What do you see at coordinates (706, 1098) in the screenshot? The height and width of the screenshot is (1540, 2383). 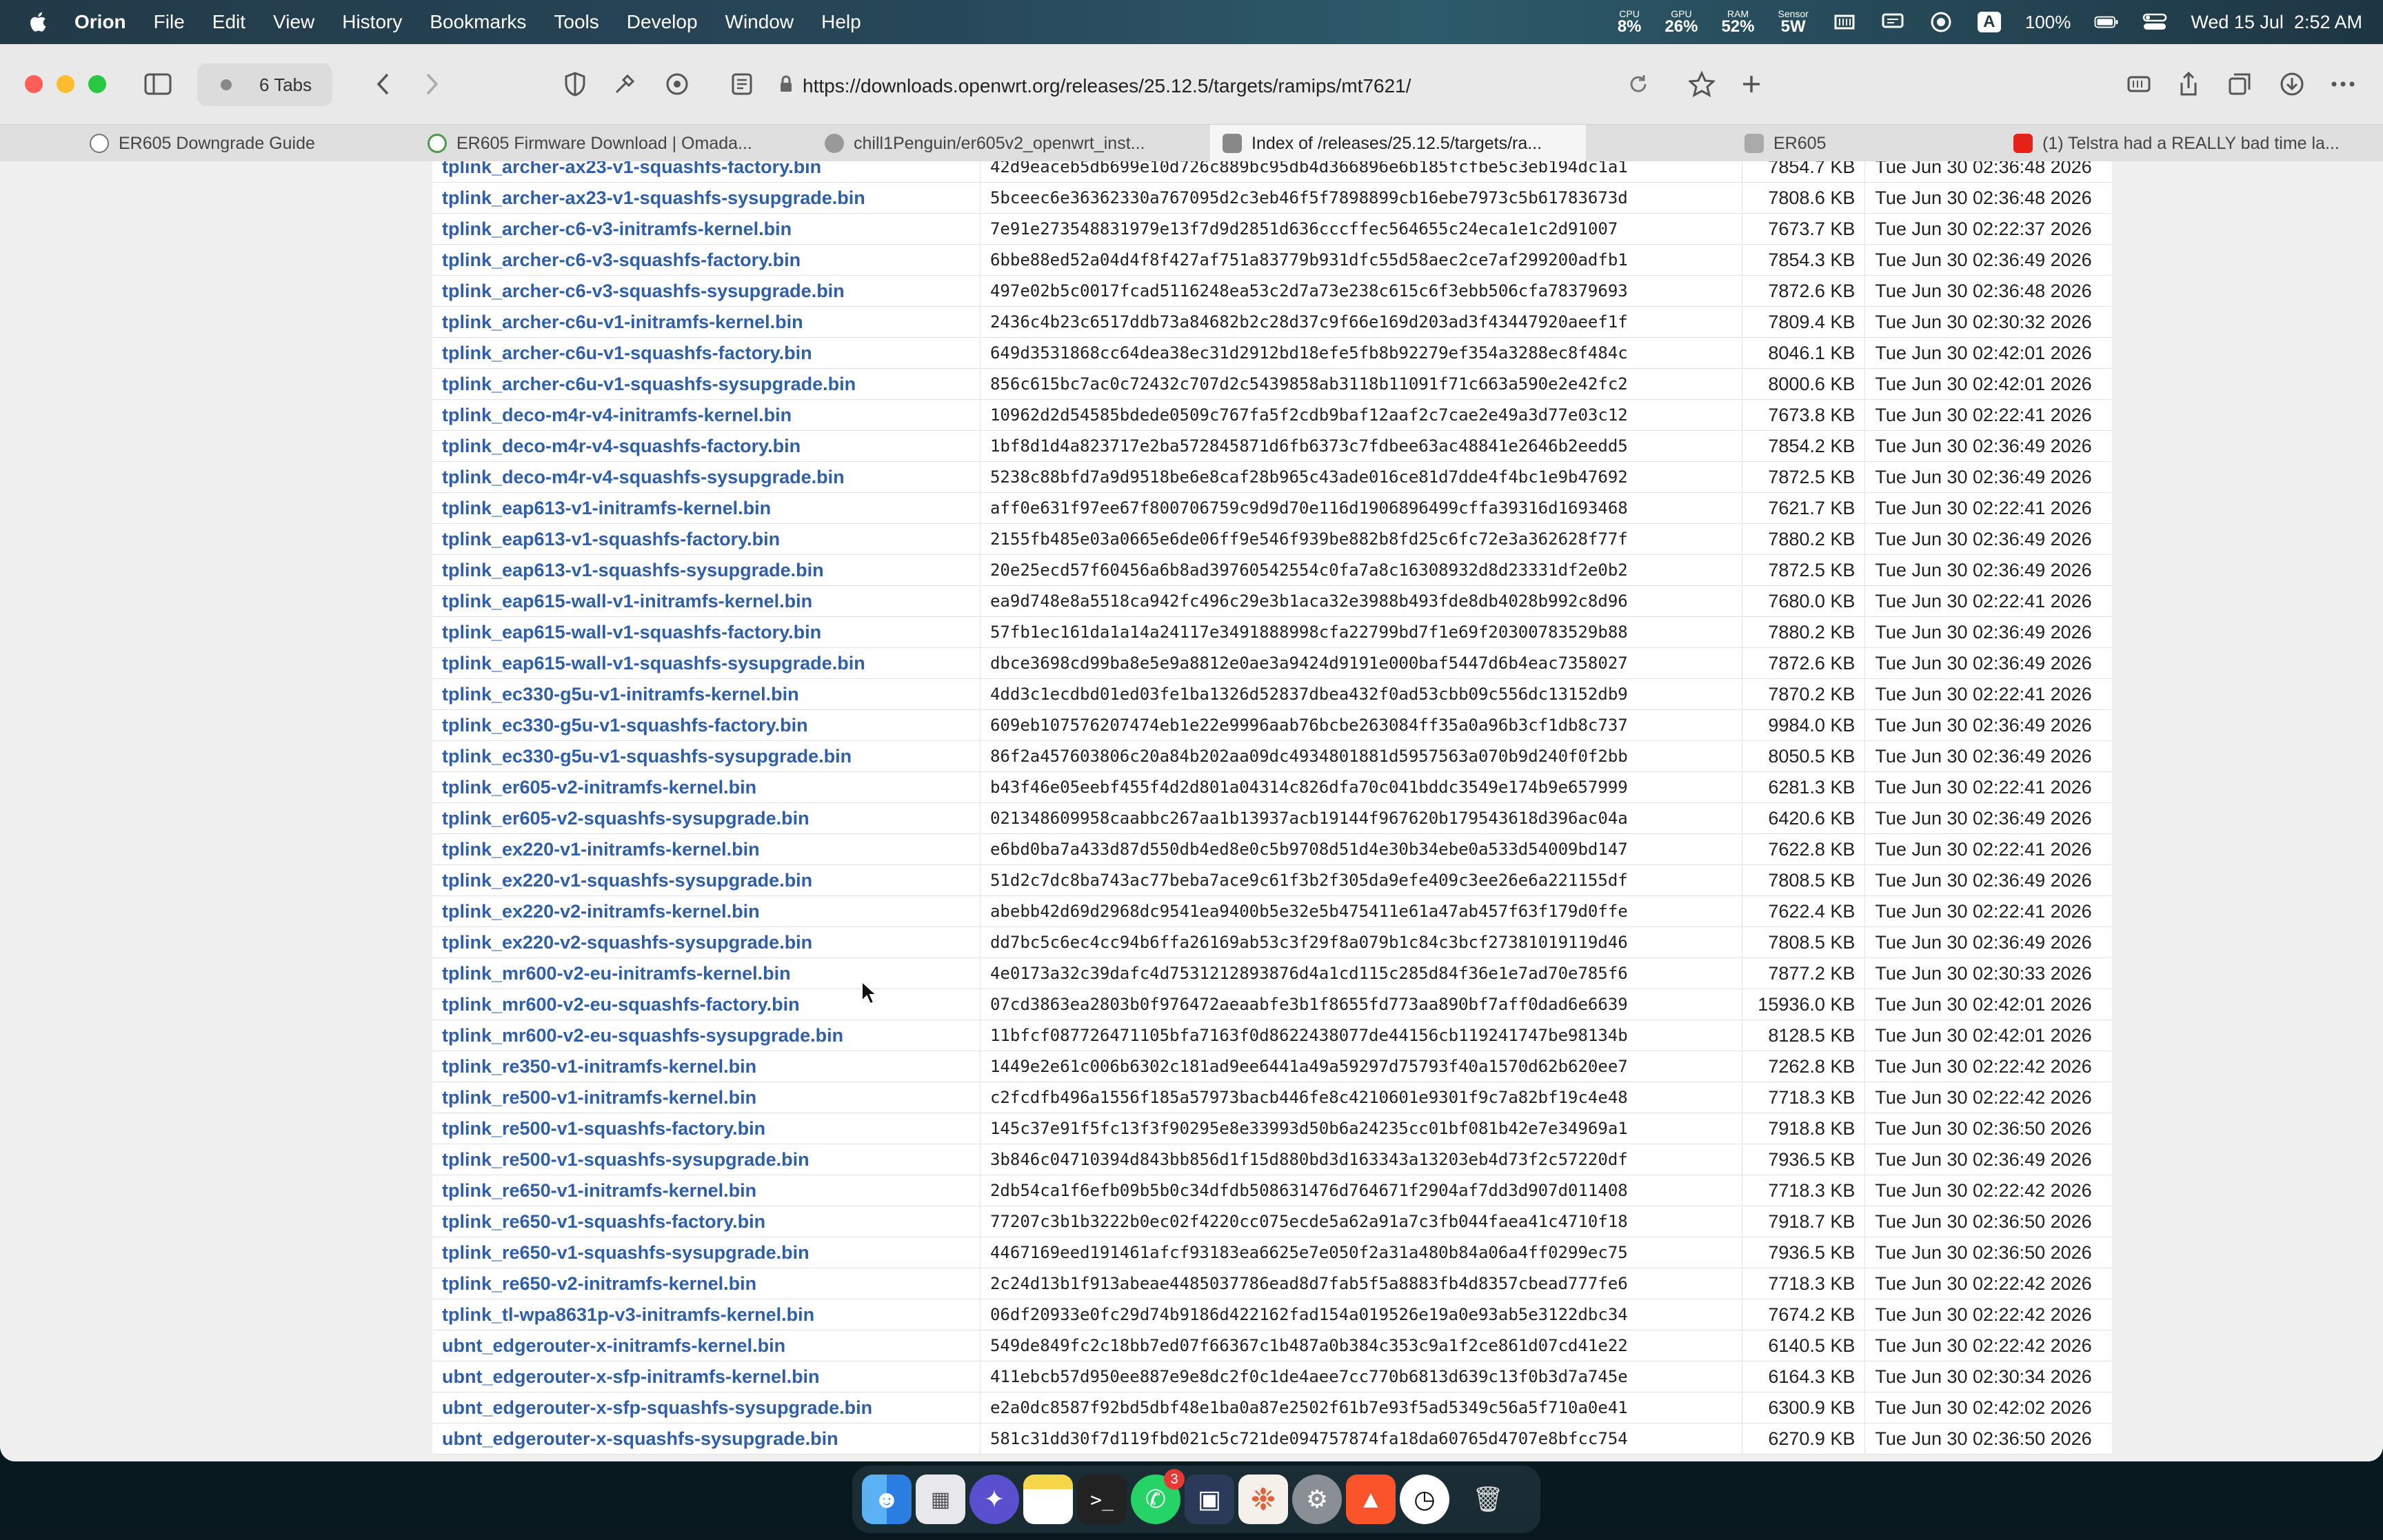 I see `file-name-link: tplink_re500-v1-initramfs-kernel.bin` at bounding box center [706, 1098].